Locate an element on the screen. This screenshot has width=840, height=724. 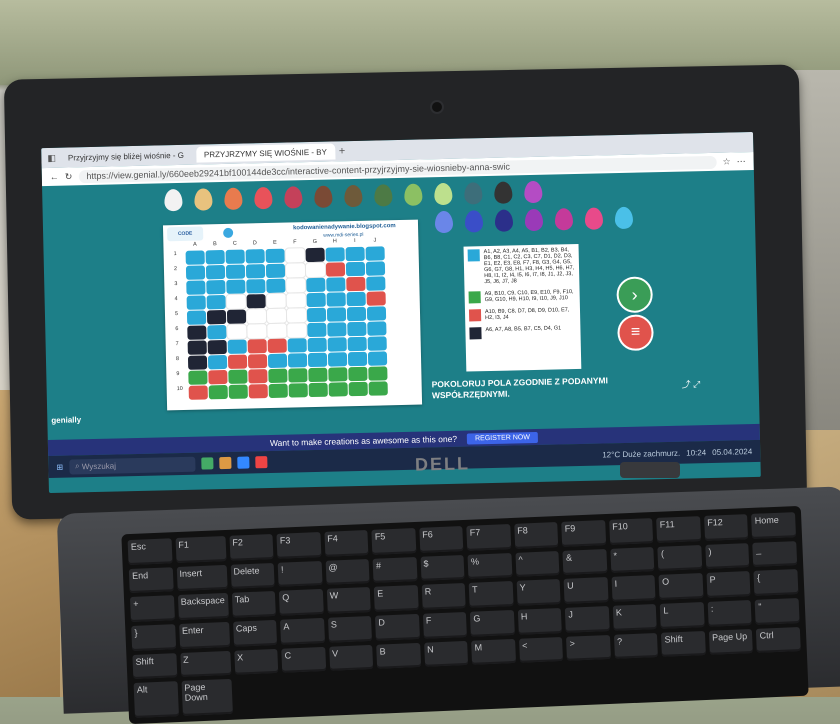
keyboard-key: B is located at coordinates (398, 656).